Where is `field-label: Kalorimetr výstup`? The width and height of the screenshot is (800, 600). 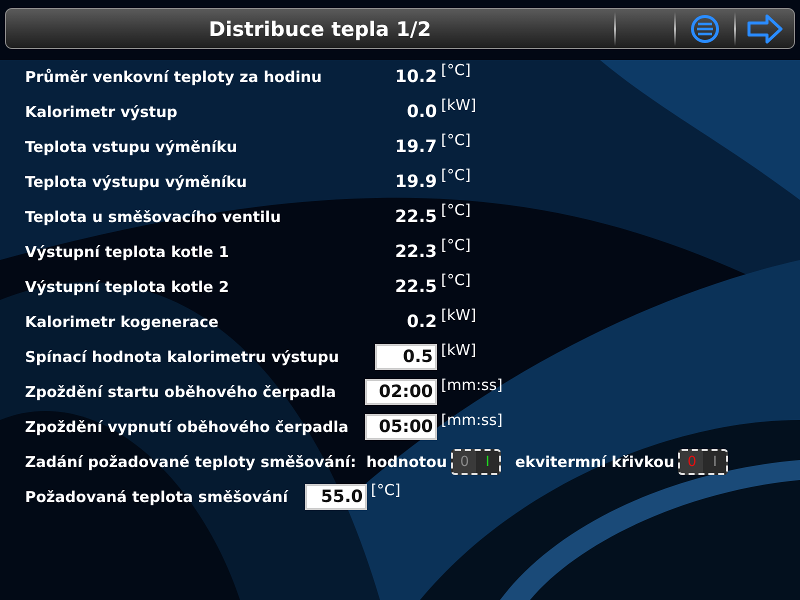
field-label: Kalorimetr výstup is located at coordinates (101, 111).